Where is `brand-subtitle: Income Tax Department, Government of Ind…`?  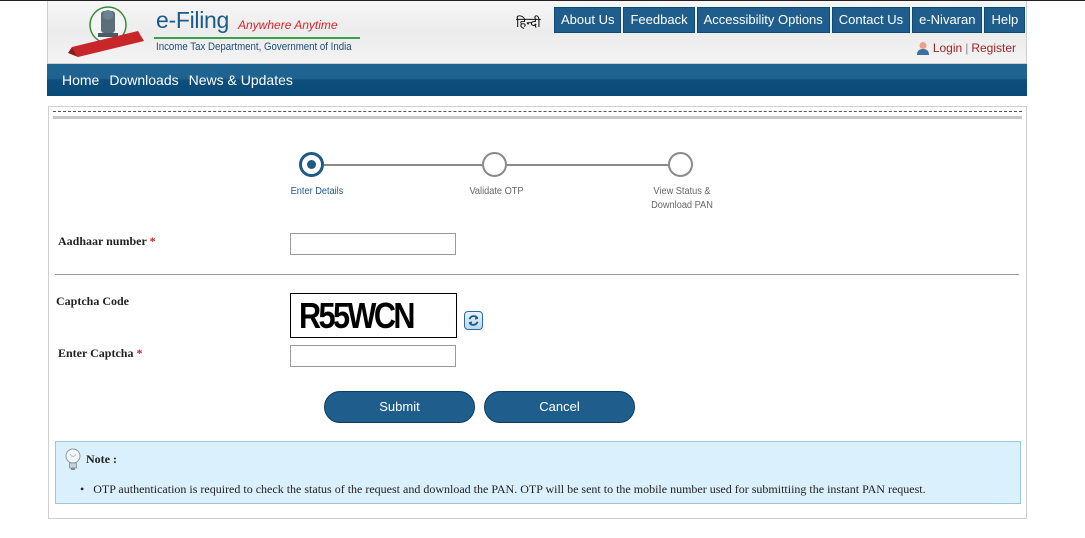 brand-subtitle: Income Tax Department, Government of Ind… is located at coordinates (254, 47).